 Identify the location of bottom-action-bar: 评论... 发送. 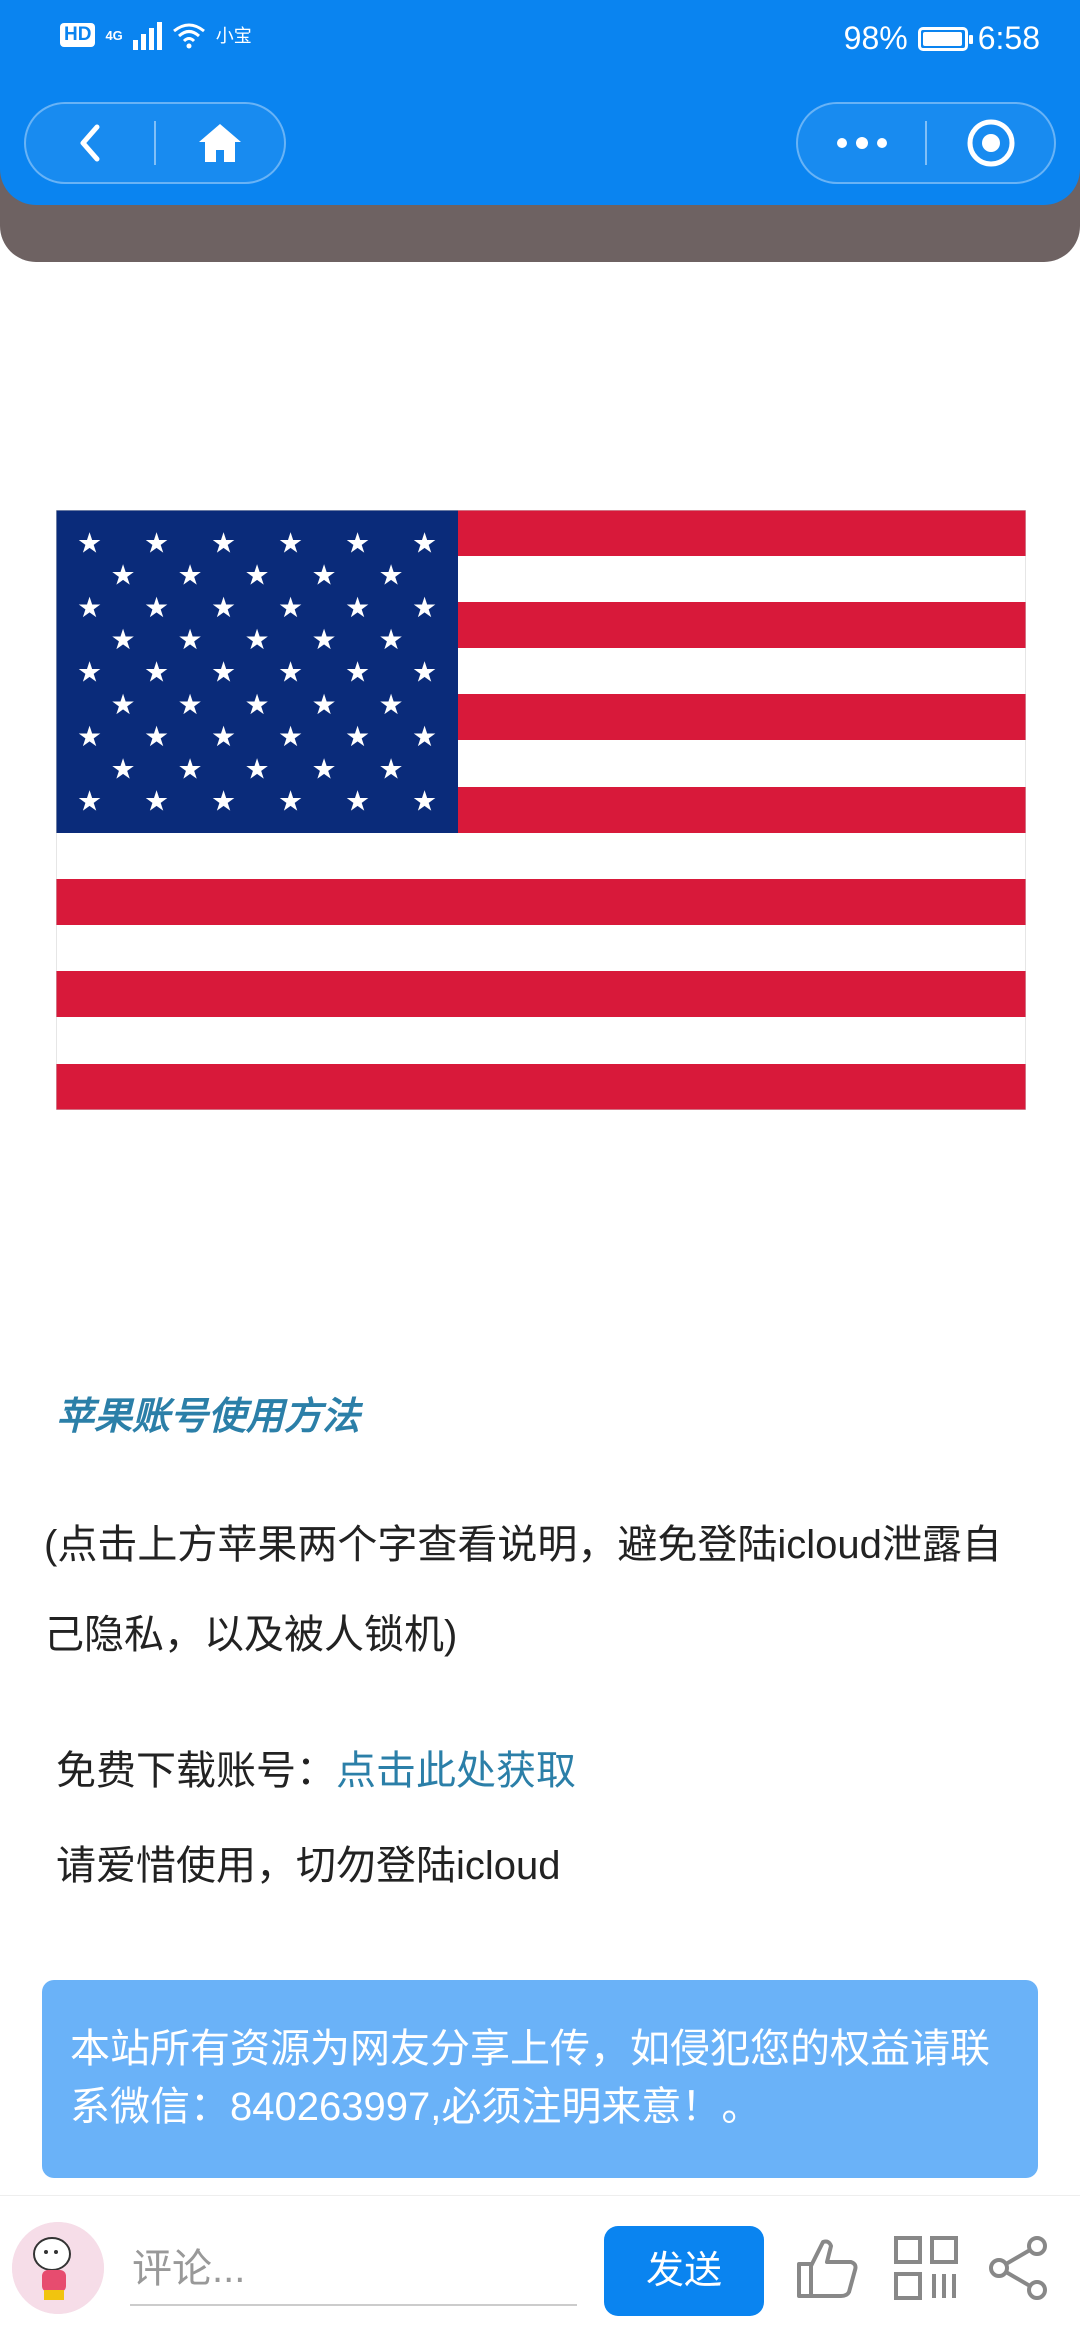
(540, 2268).